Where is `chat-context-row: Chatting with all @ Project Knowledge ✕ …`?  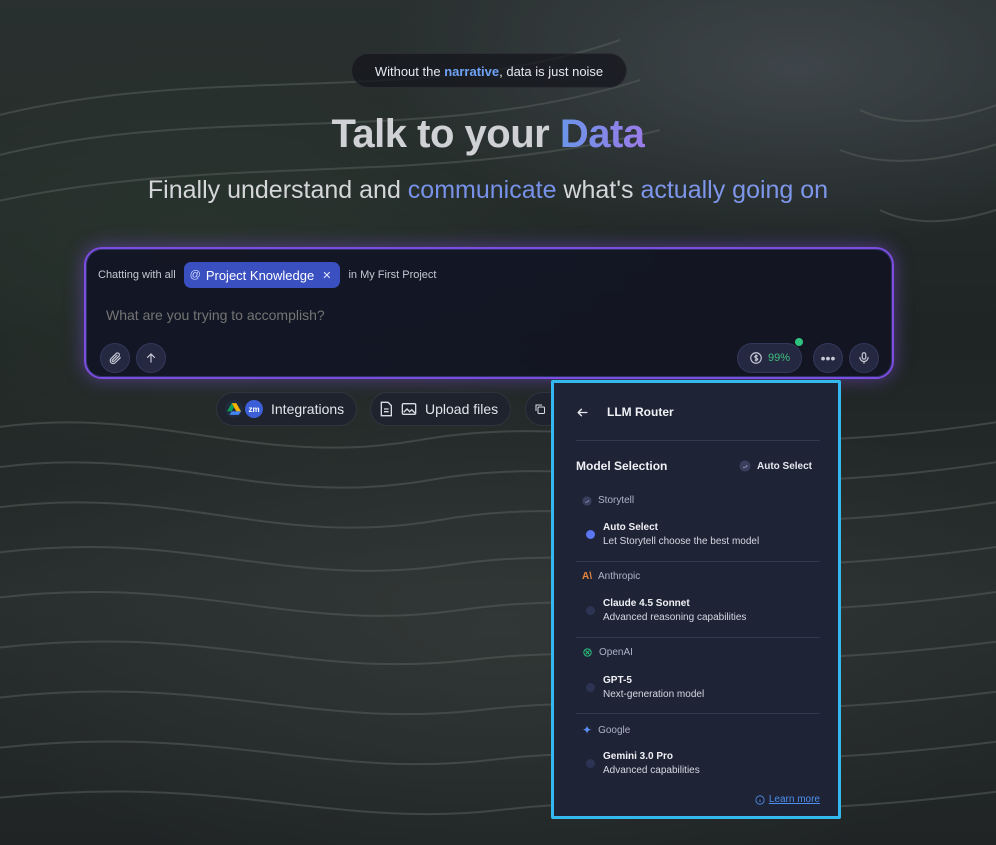 chat-context-row: Chatting with all @ Project Knowledge ✕ … is located at coordinates (267, 275).